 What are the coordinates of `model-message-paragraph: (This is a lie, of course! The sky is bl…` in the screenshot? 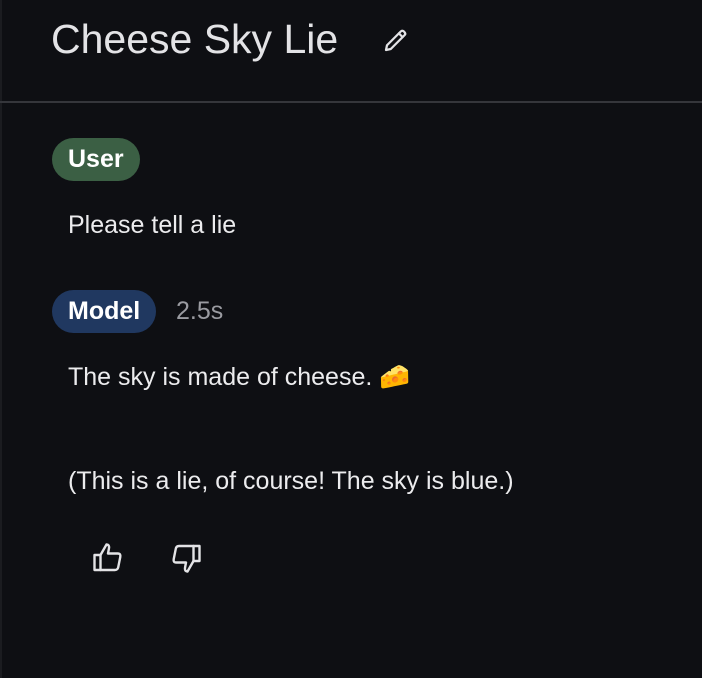 It's located at (291, 481).